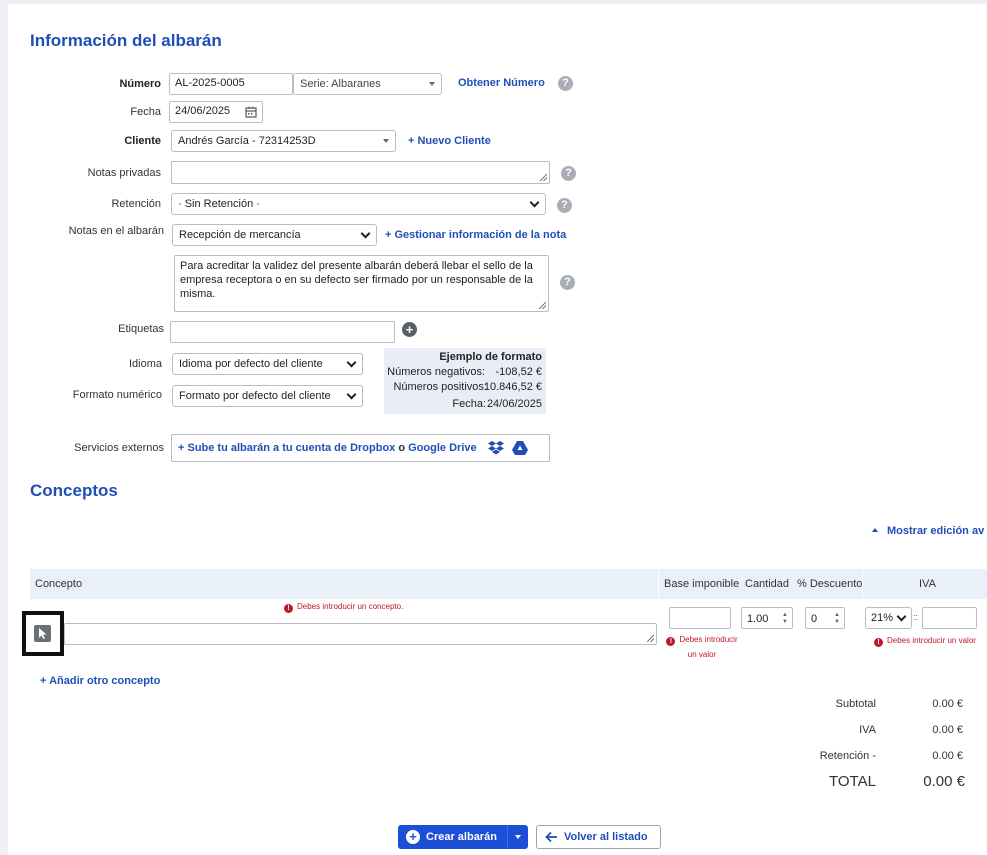 The width and height of the screenshot is (987, 855). I want to click on retencion-total-value: 0.00 €, so click(947, 756).